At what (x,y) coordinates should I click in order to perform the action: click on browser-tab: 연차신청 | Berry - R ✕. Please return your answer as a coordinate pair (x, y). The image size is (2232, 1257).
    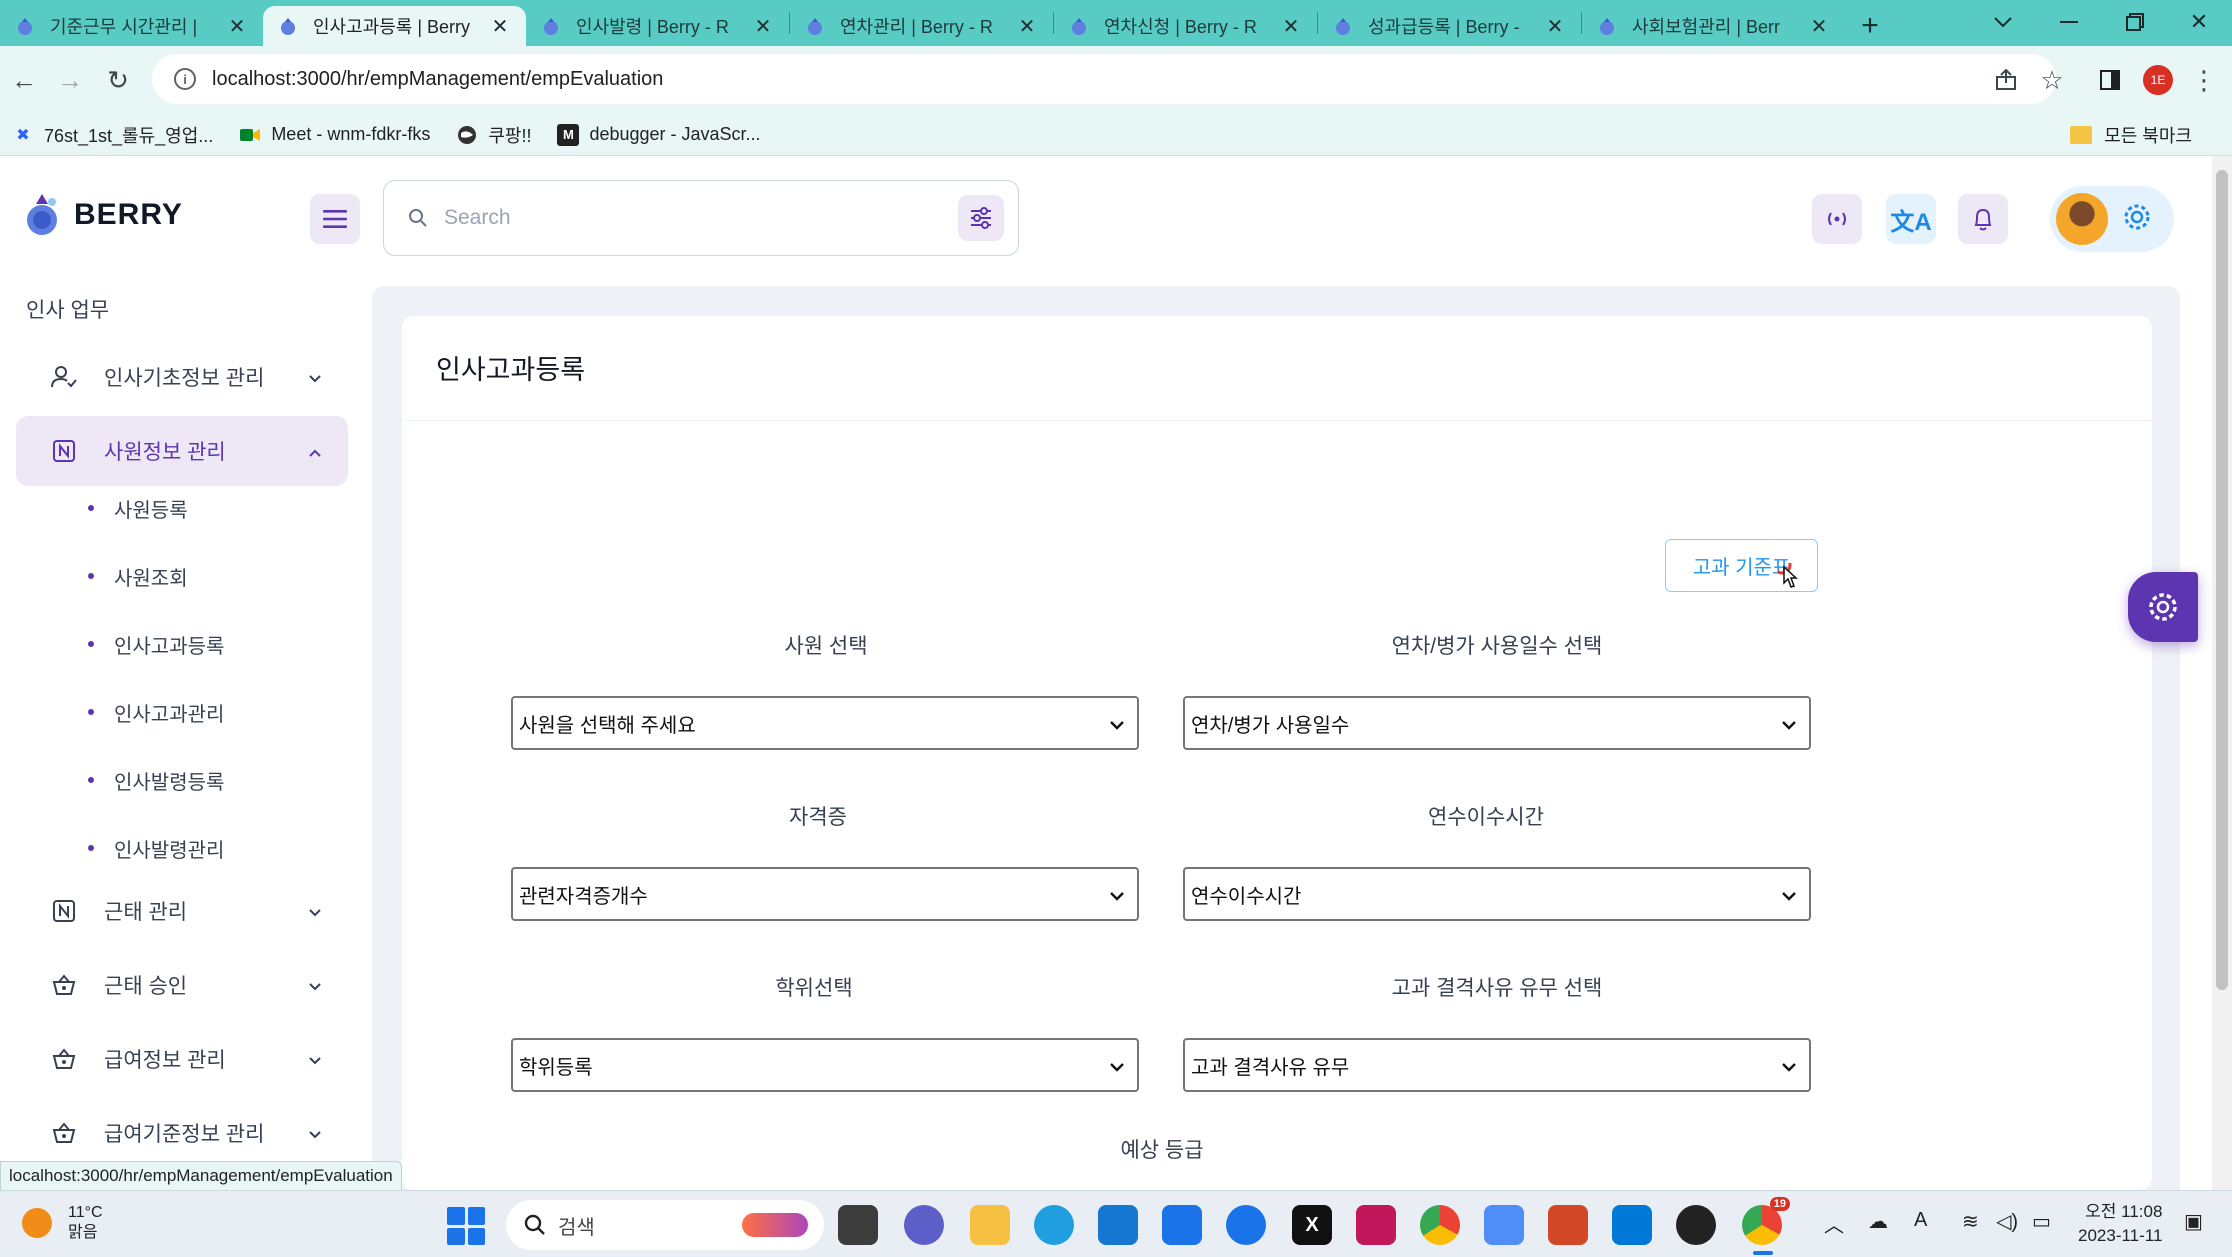
    Looking at the image, I should click on (1185, 26).